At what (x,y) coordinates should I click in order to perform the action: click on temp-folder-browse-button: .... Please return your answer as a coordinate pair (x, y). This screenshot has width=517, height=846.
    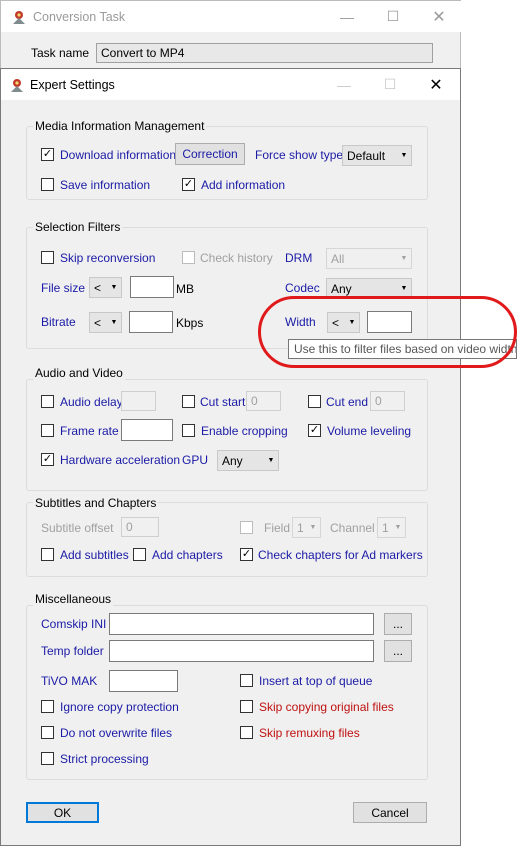
    Looking at the image, I should click on (398, 651).